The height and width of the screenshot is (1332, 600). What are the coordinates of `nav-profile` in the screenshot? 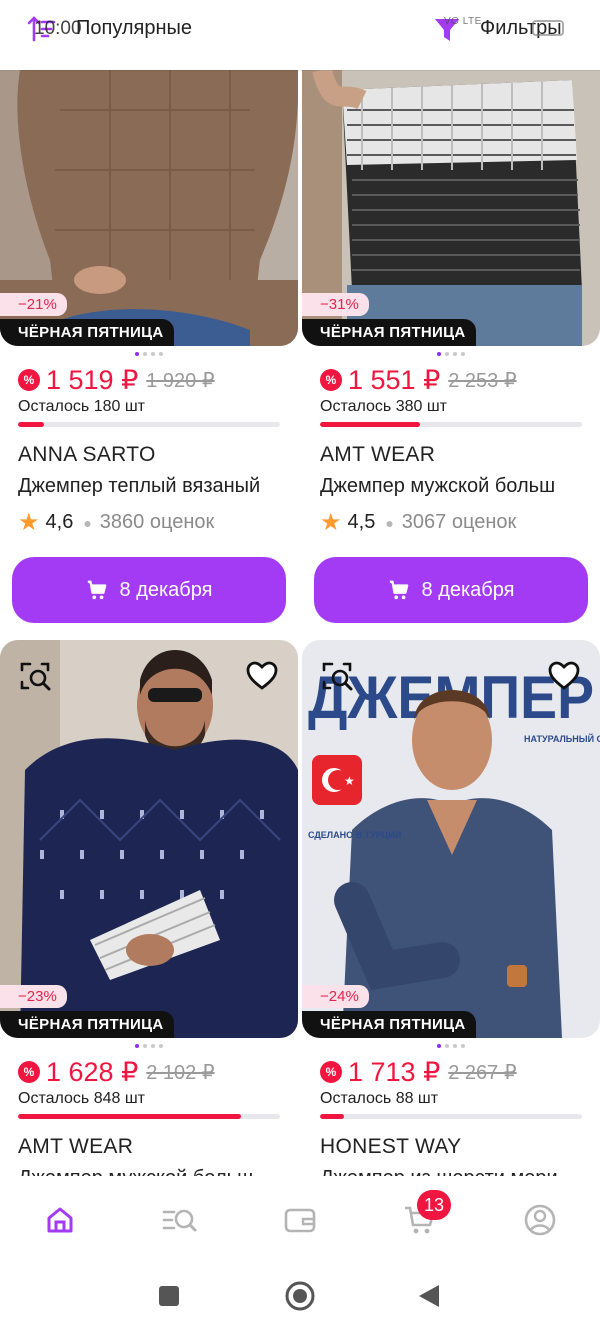 It's located at (540, 1220).